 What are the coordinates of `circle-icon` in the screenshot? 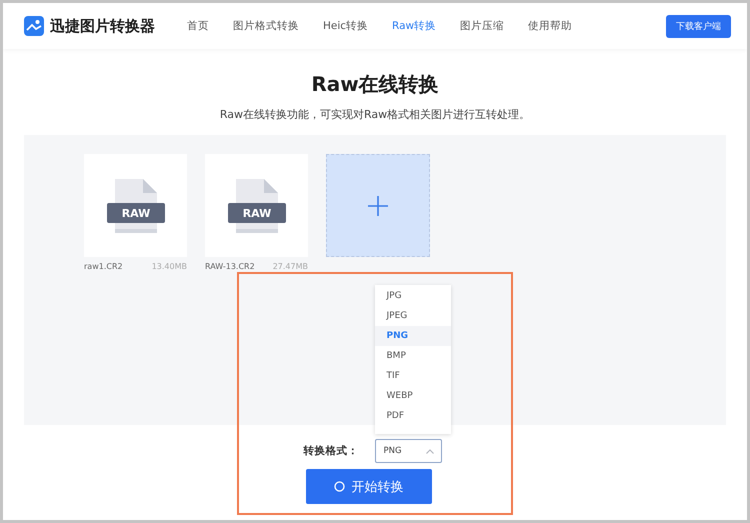 It's located at (339, 486).